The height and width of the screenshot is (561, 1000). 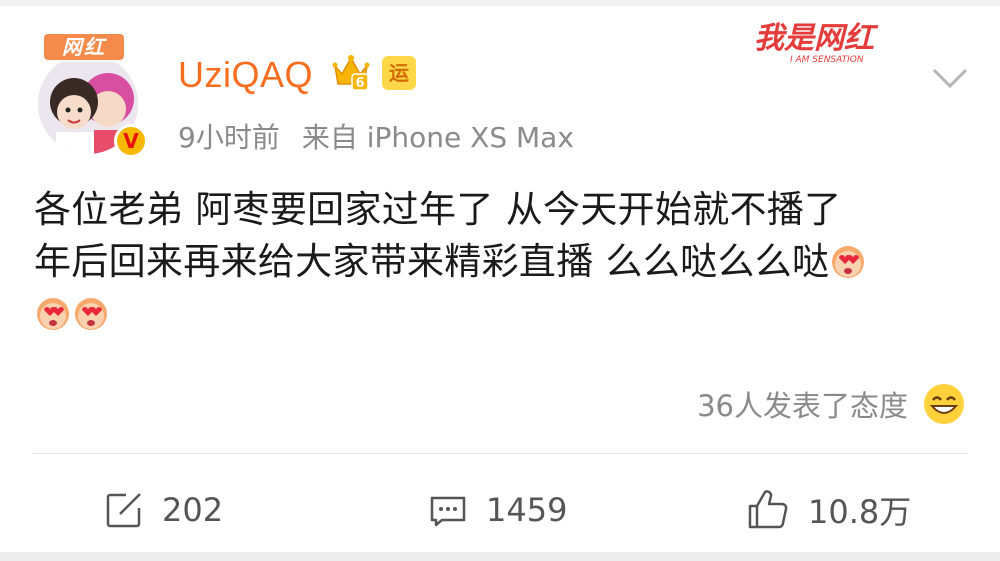 I want to click on smile-emoji, so click(x=944, y=404).